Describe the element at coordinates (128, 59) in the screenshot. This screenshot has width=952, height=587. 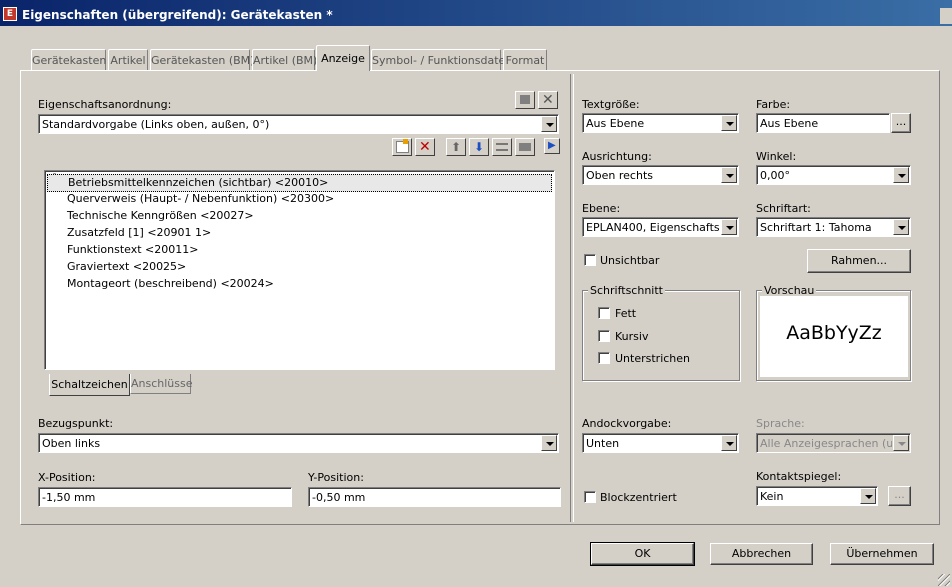
I see `tab-artikel: Artikel` at that location.